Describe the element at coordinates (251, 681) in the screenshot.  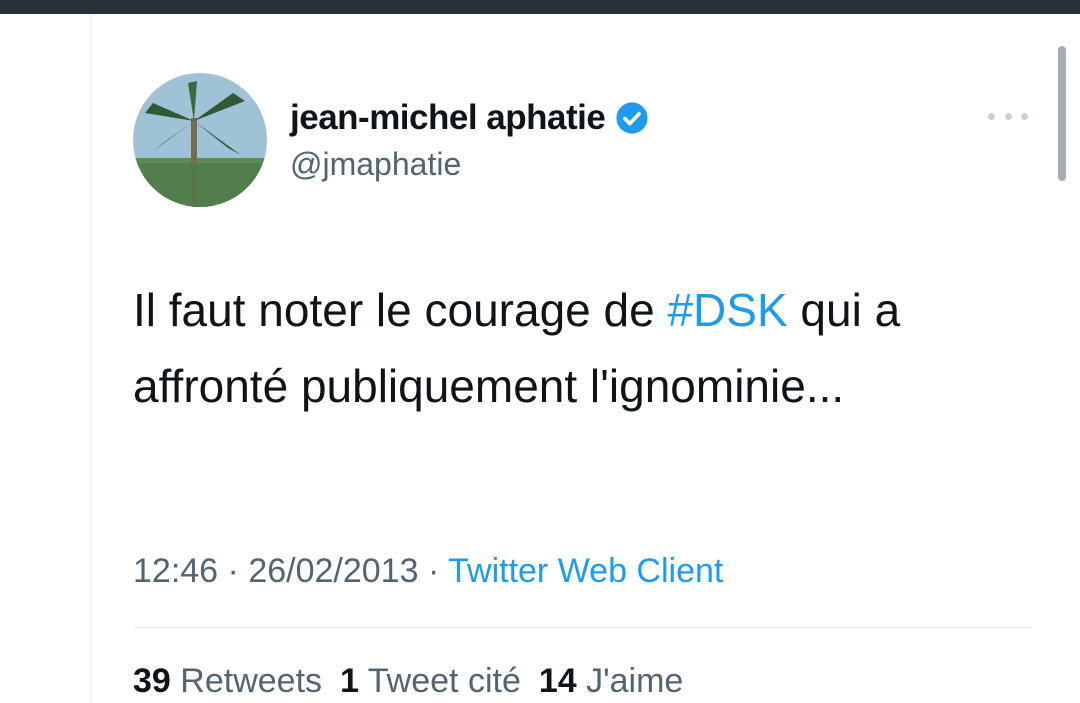
I see `retweets-label: Retweets` at that location.